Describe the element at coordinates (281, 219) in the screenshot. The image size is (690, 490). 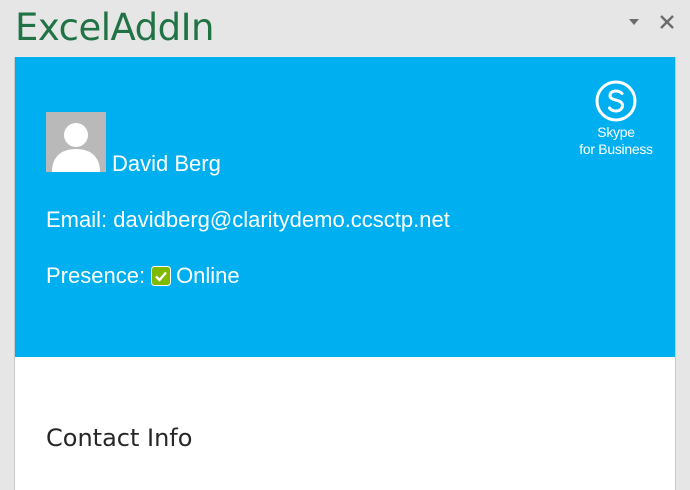
I see `email-value: davidberg@claritydemo.ccsctp.net` at that location.